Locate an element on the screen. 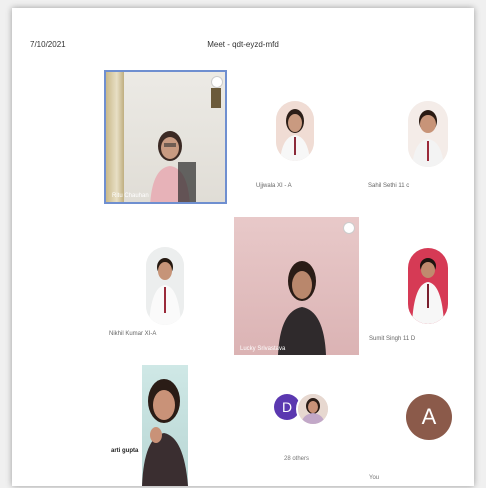 The height and width of the screenshot is (488, 486). participant-avatar-ujjwala is located at coordinates (295, 131).